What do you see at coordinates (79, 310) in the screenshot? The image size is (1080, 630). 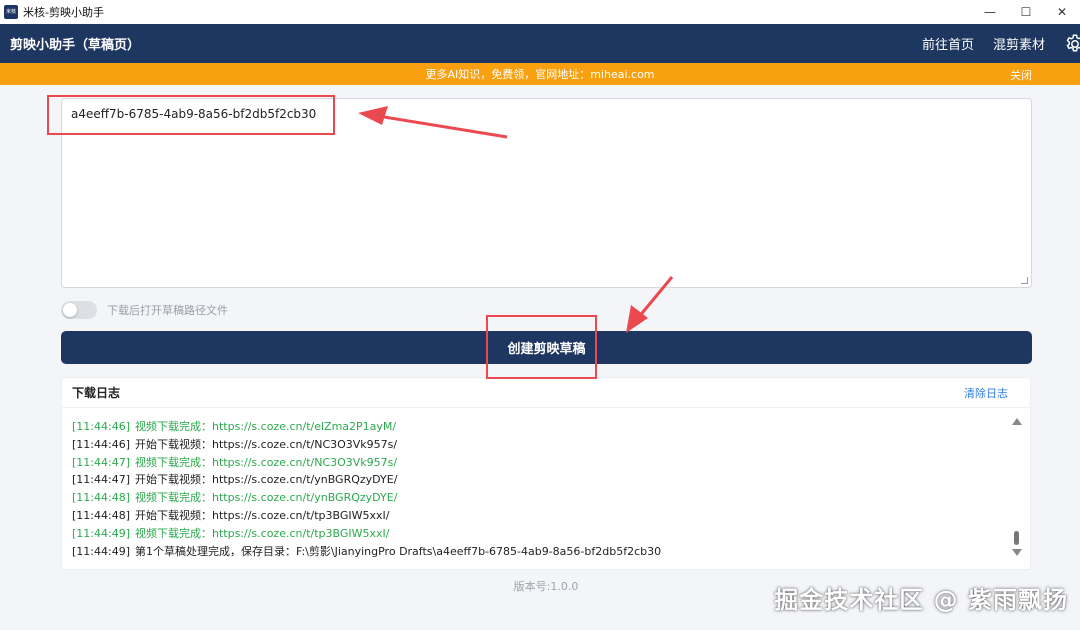 I see `open-path-toggle` at bounding box center [79, 310].